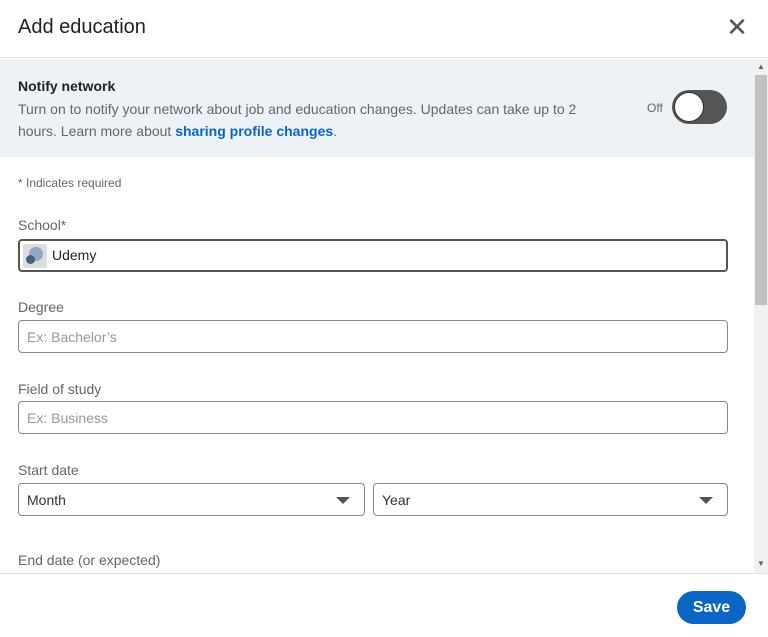 The height and width of the screenshot is (637, 768). What do you see at coordinates (67, 86) in the screenshot?
I see `notify-title: Notify network` at bounding box center [67, 86].